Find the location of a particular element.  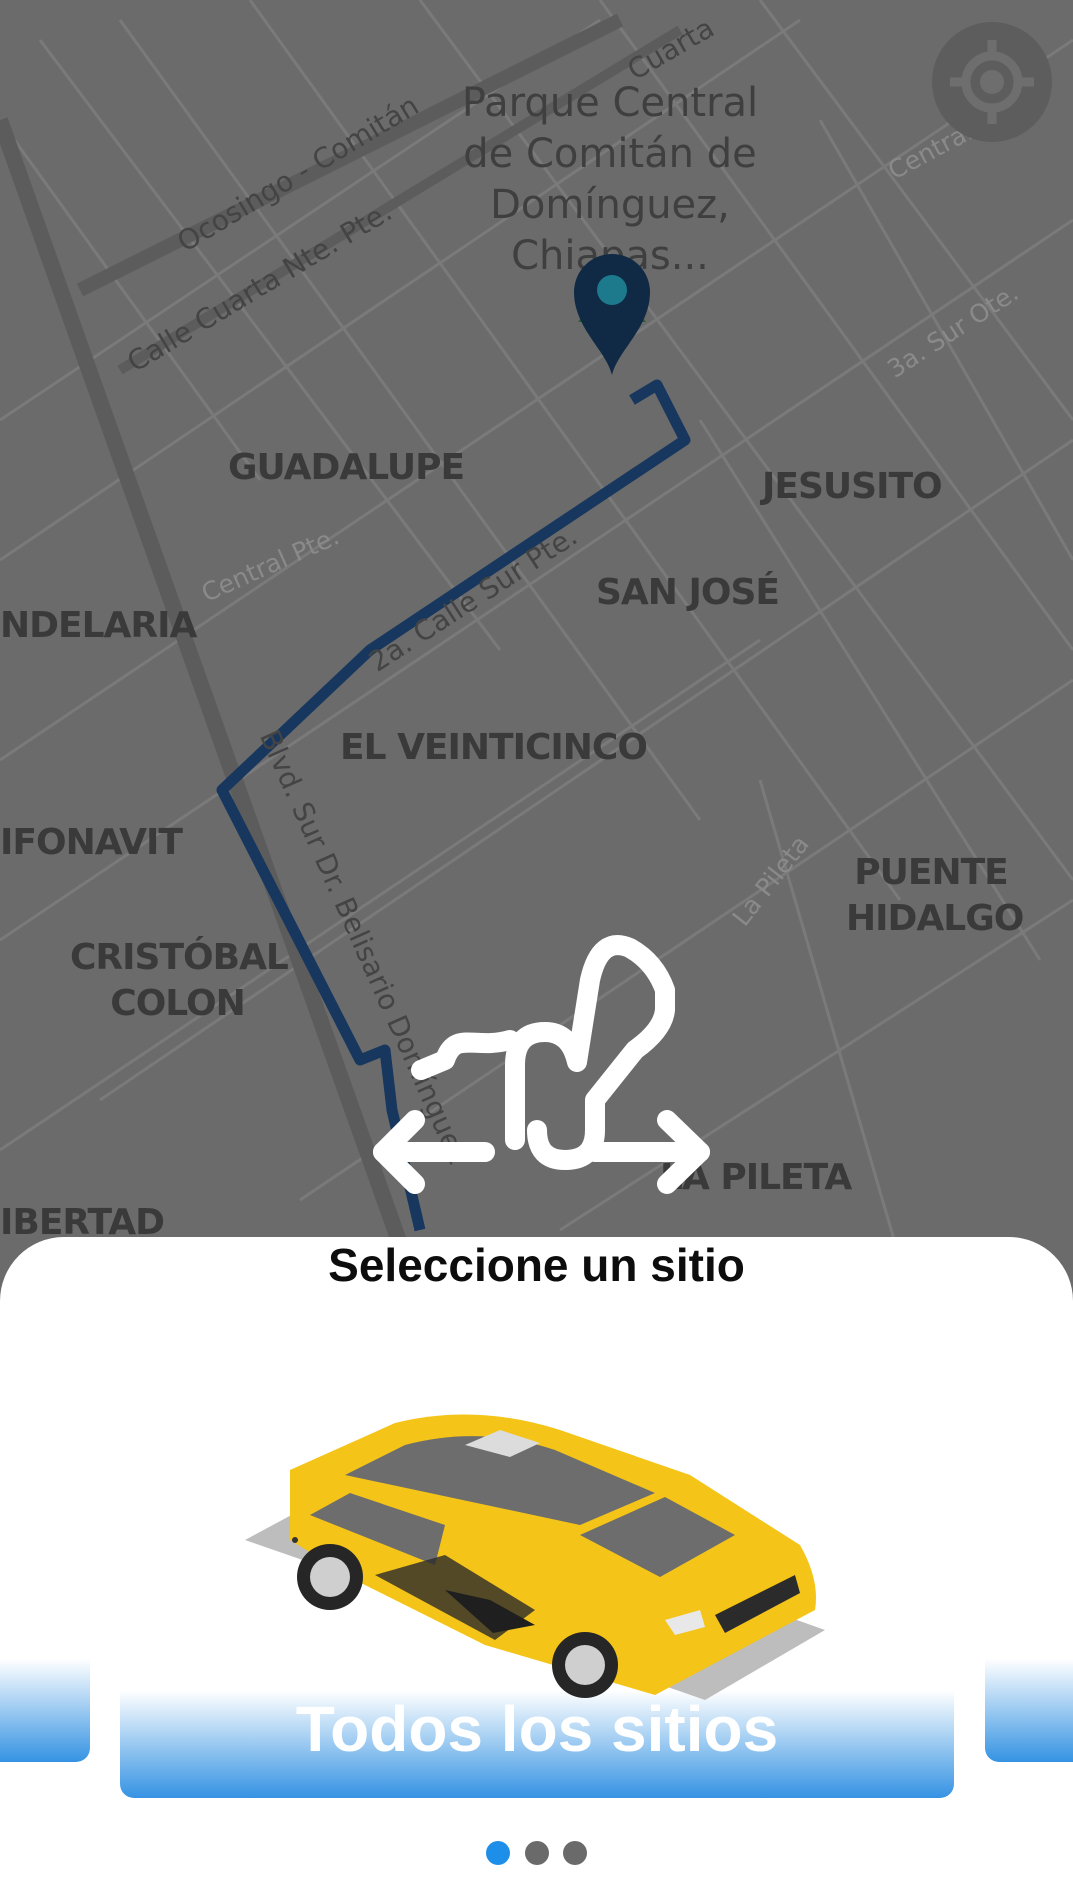

locate-me-button is located at coordinates (992, 82).